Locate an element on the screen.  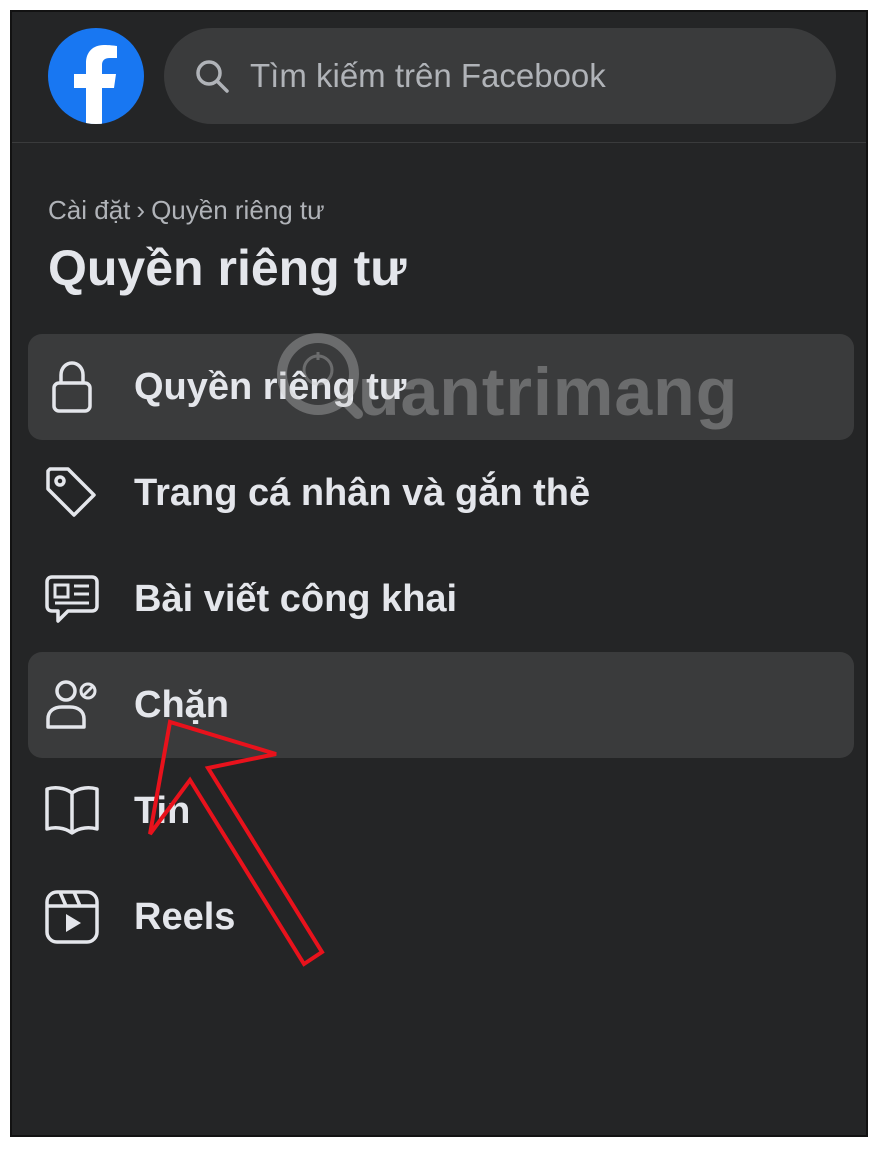
top-bar: Tìm kiếm trên Facebook is located at coordinates (439, 77).